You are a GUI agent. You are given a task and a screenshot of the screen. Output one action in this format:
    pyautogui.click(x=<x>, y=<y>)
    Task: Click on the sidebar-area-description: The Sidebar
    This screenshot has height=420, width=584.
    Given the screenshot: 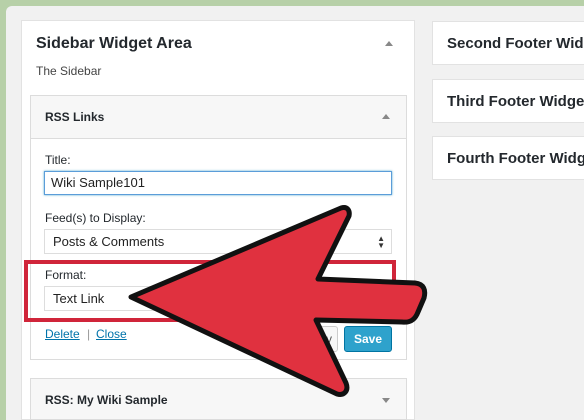 What is the action you would take?
    pyautogui.click(x=69, y=71)
    